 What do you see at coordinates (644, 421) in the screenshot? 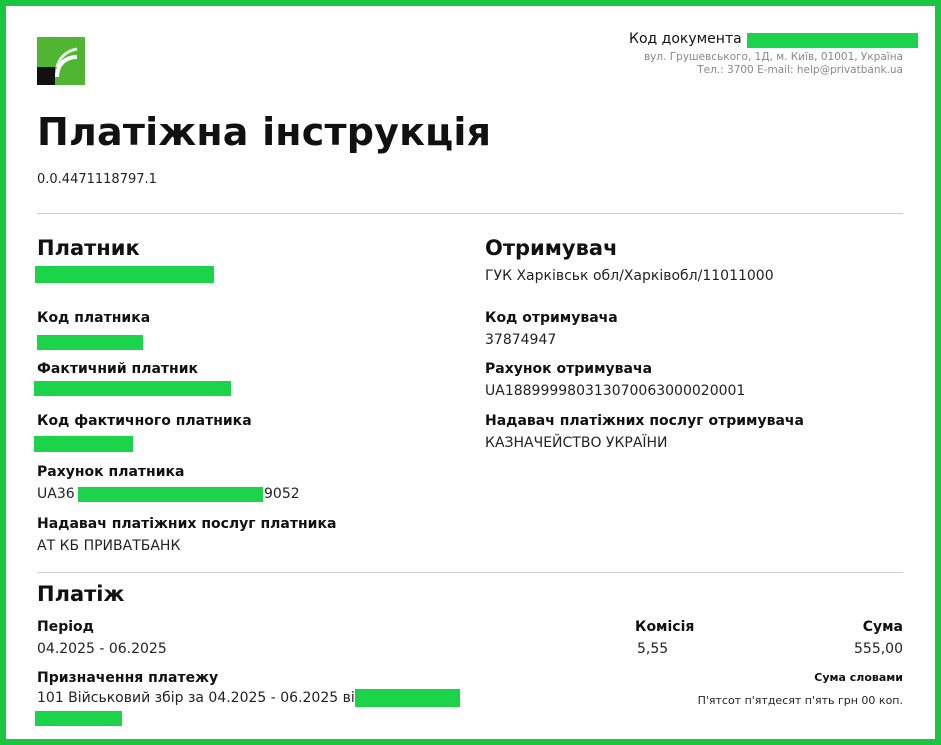
I see `recipient-psp-label: Надавач платіжних послуг отримувача` at bounding box center [644, 421].